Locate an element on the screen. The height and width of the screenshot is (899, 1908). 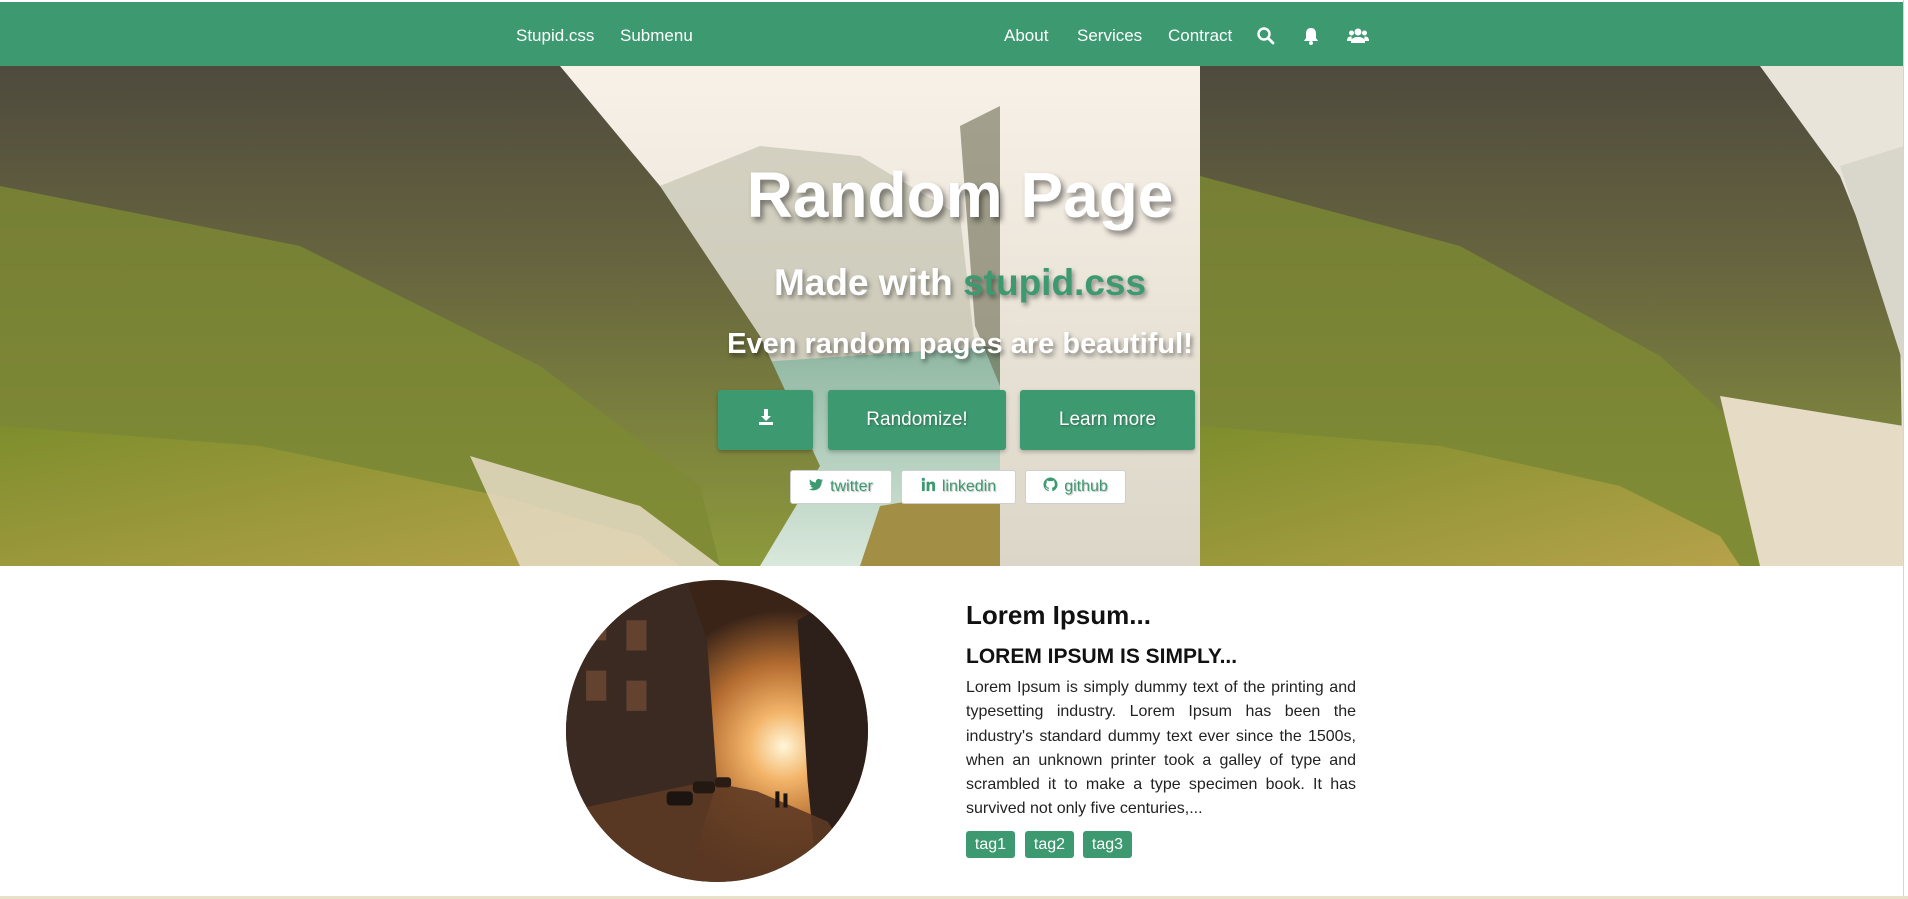
github-button: github is located at coordinates (1075, 487).